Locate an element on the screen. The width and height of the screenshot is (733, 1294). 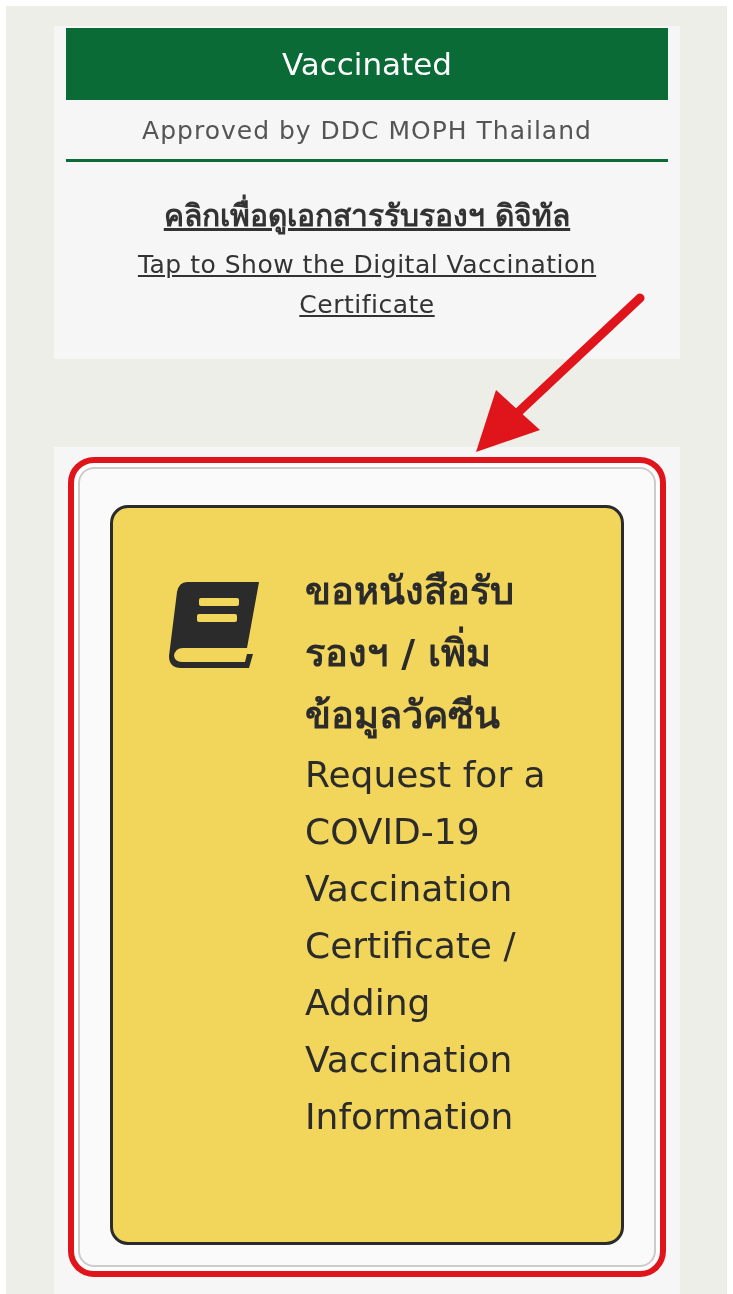
approval-text: Approved by DDC MOPH Thailand is located at coordinates (367, 131).